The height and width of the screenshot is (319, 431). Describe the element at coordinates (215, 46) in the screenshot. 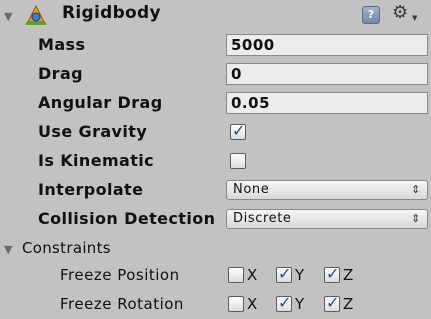

I see `mass-row: Mass 5000` at that location.